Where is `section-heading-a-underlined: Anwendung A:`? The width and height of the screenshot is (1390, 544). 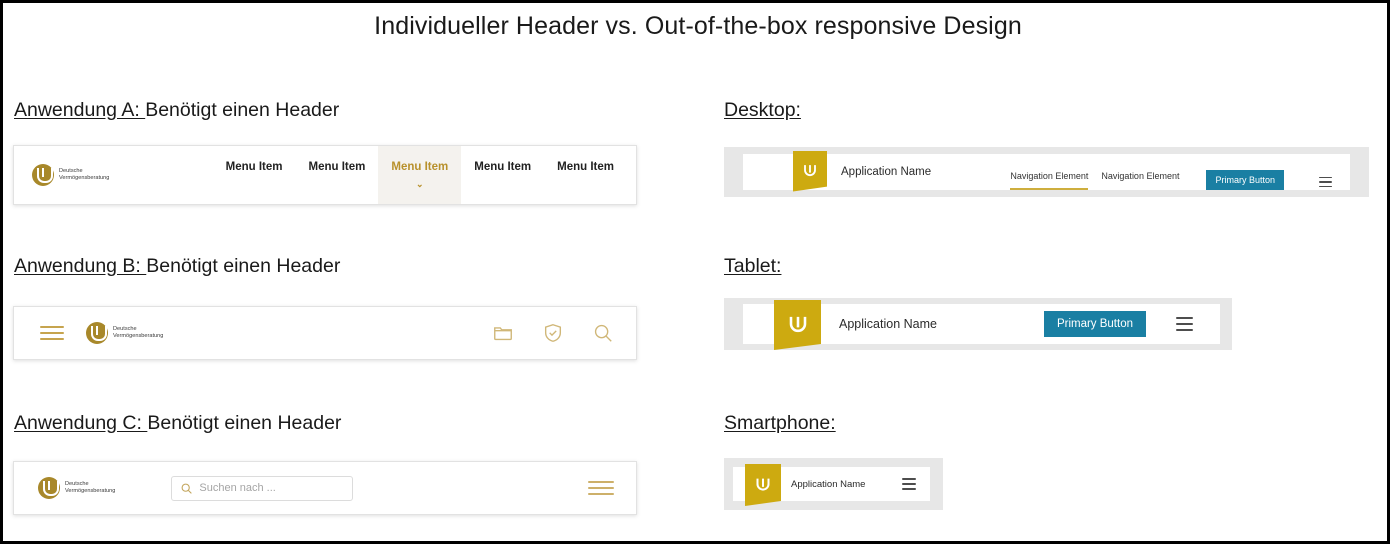 section-heading-a-underlined: Anwendung A: is located at coordinates (80, 110).